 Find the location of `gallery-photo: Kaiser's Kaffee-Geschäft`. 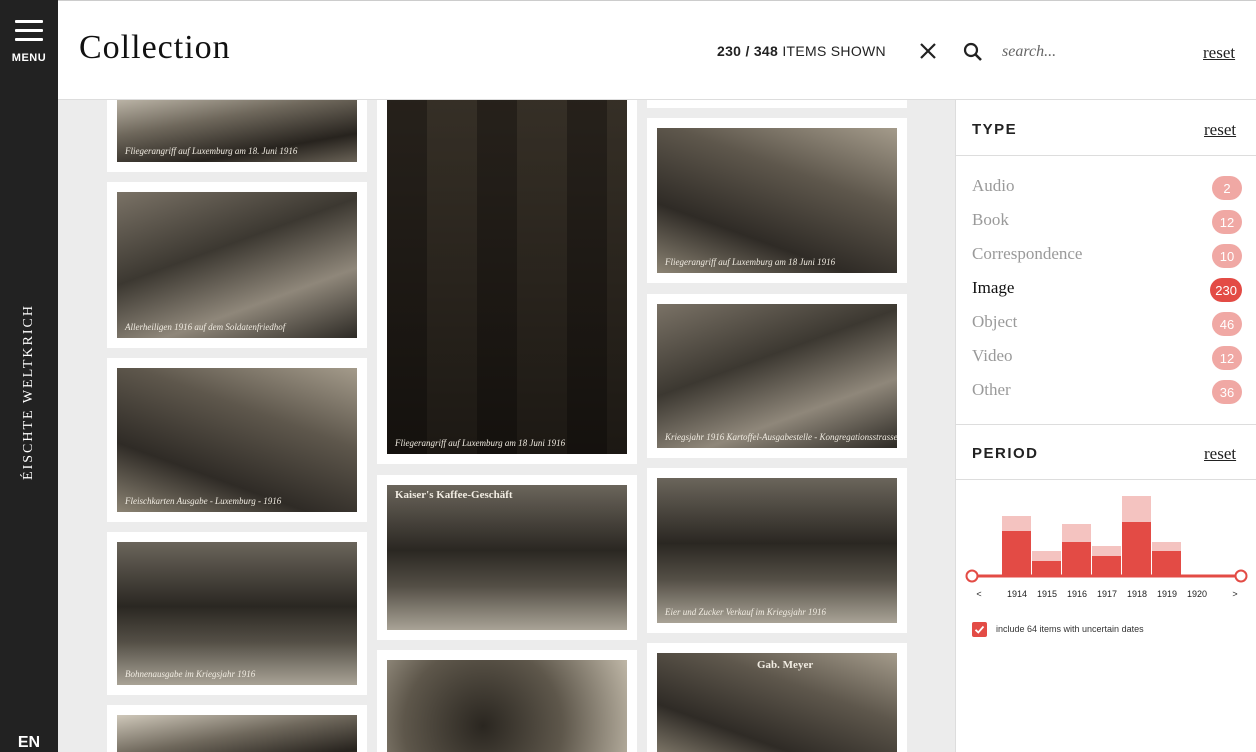

gallery-photo: Kaiser's Kaffee-Geschäft is located at coordinates (507, 557).